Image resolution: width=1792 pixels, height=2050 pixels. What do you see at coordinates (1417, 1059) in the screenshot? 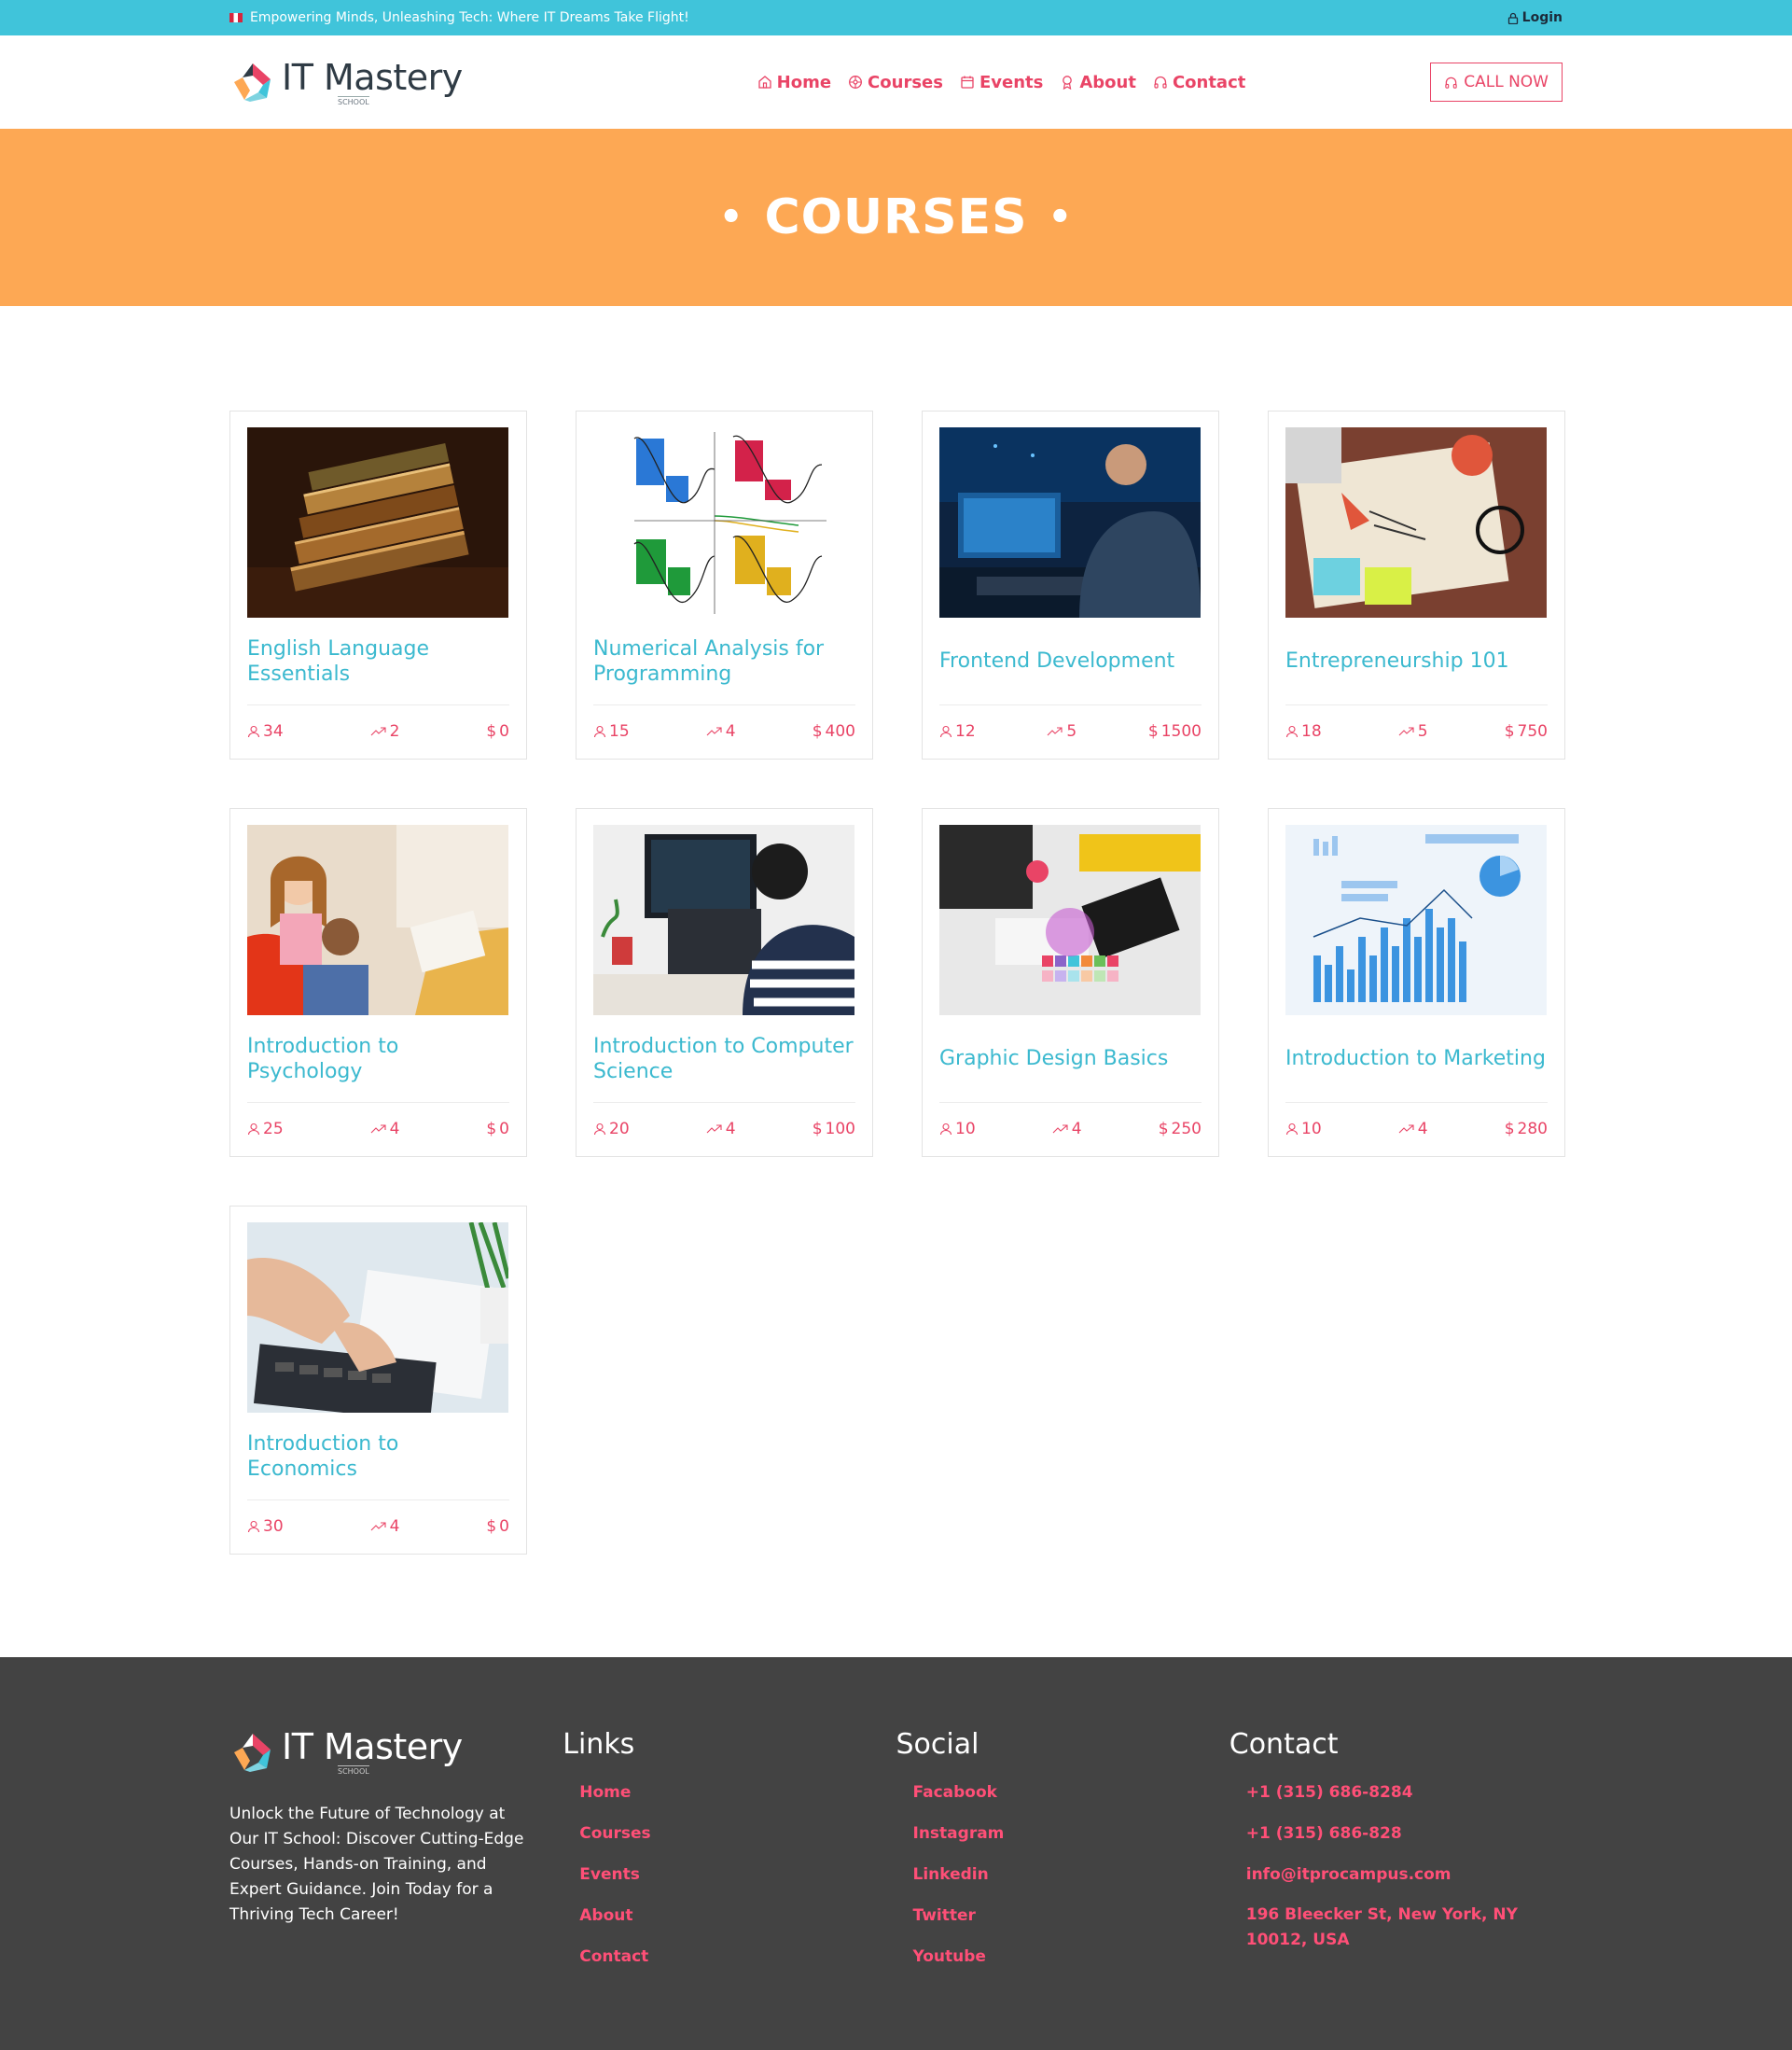
I see `course-title: Introduction to Marketing` at bounding box center [1417, 1059].